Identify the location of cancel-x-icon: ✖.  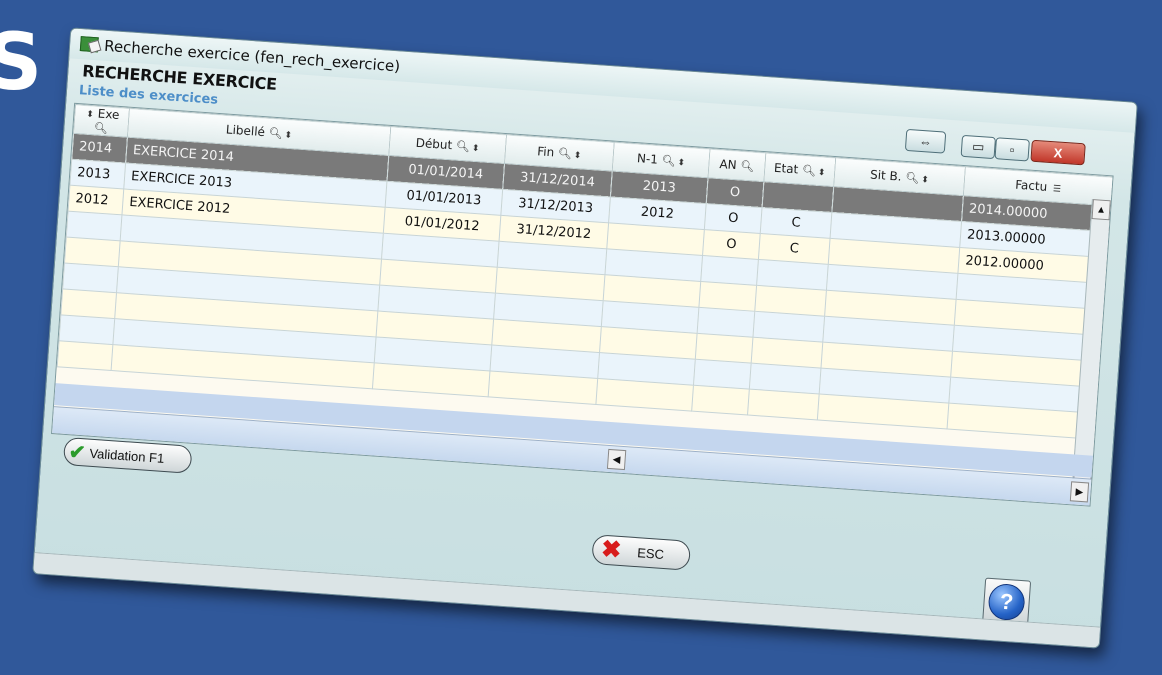
(611, 550).